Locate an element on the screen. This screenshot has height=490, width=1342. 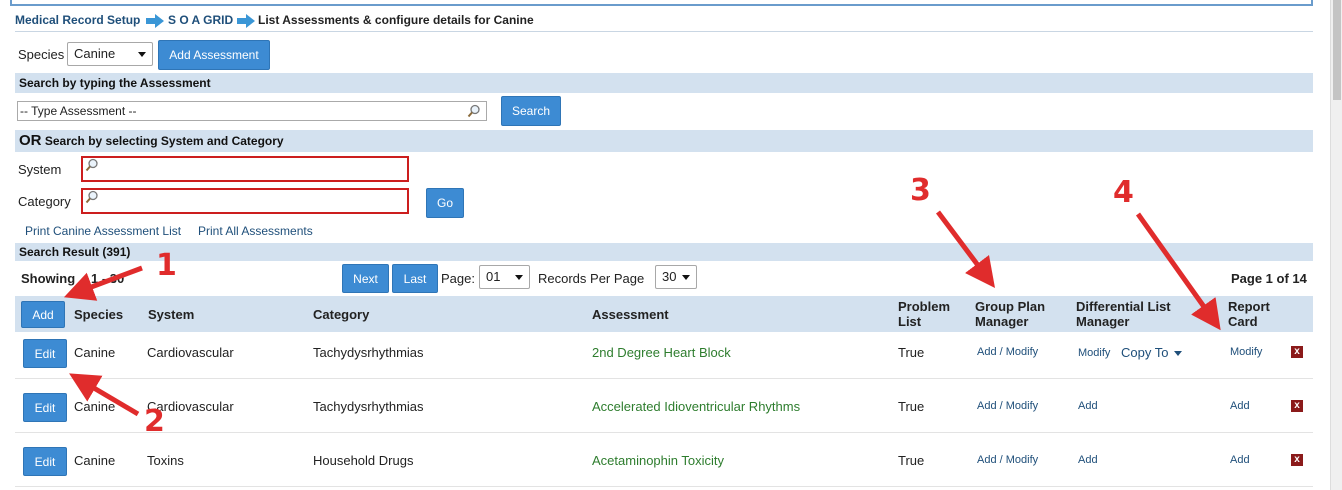
annotation-number-1: 1 is located at coordinates (166, 265).